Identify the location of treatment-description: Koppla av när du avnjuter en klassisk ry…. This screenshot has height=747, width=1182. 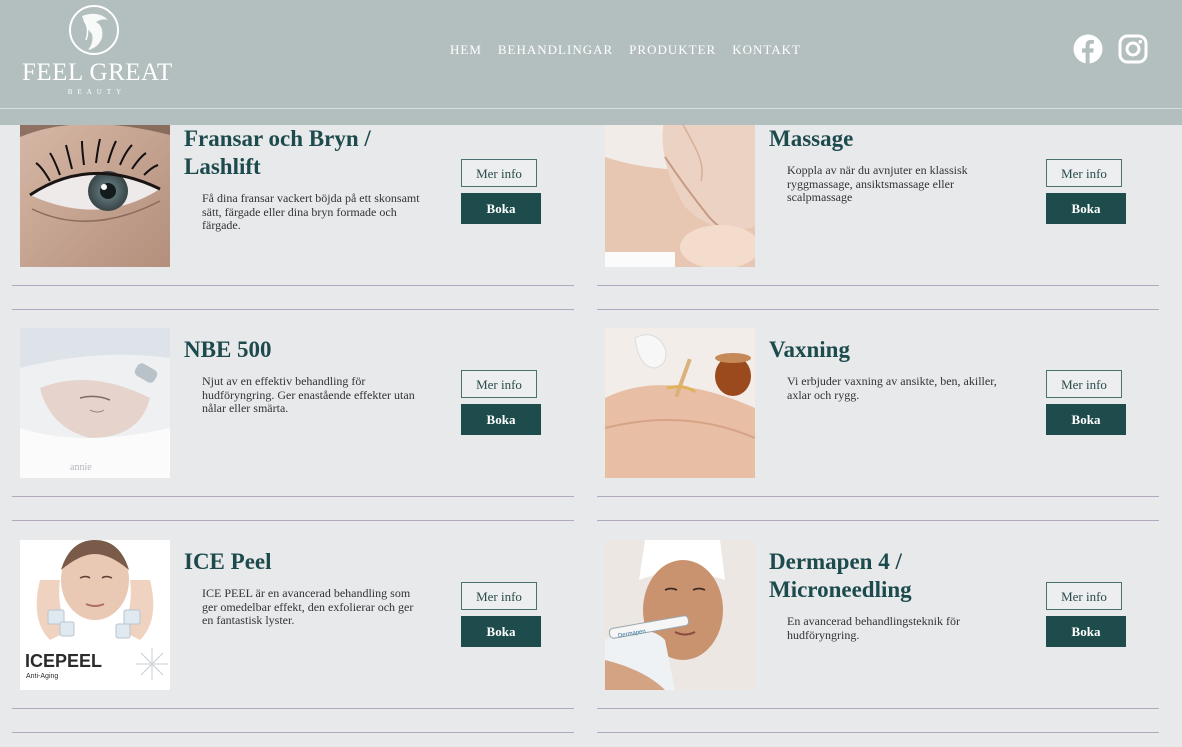
(877, 183).